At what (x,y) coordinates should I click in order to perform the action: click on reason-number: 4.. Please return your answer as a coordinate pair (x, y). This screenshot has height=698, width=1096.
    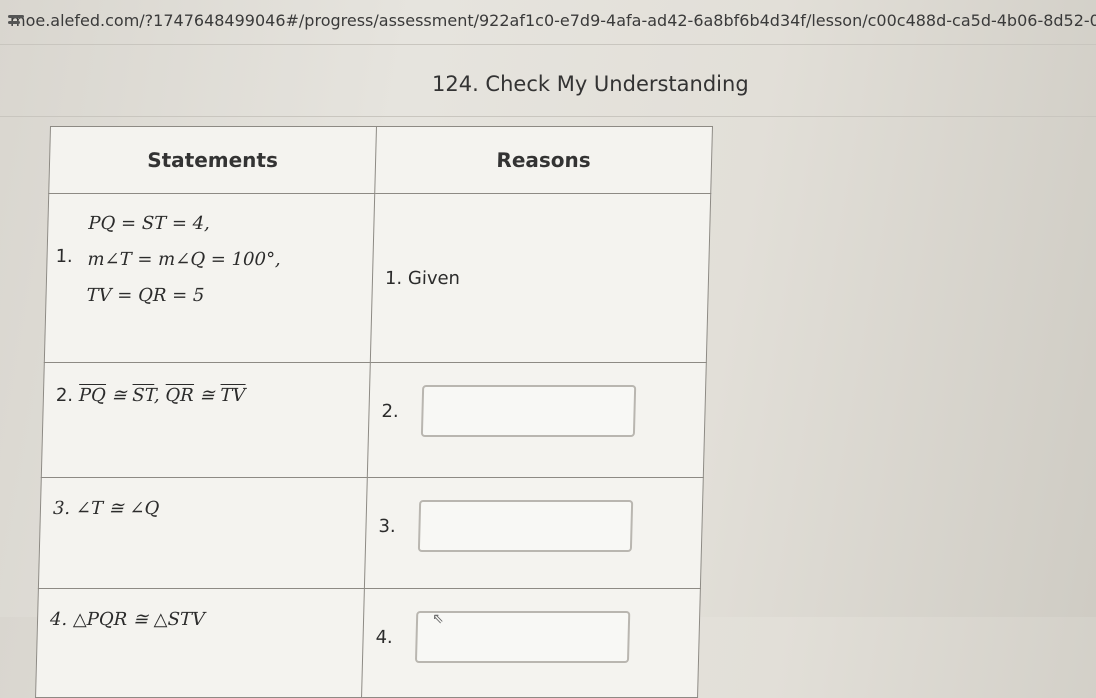
    Looking at the image, I should click on (384, 637).